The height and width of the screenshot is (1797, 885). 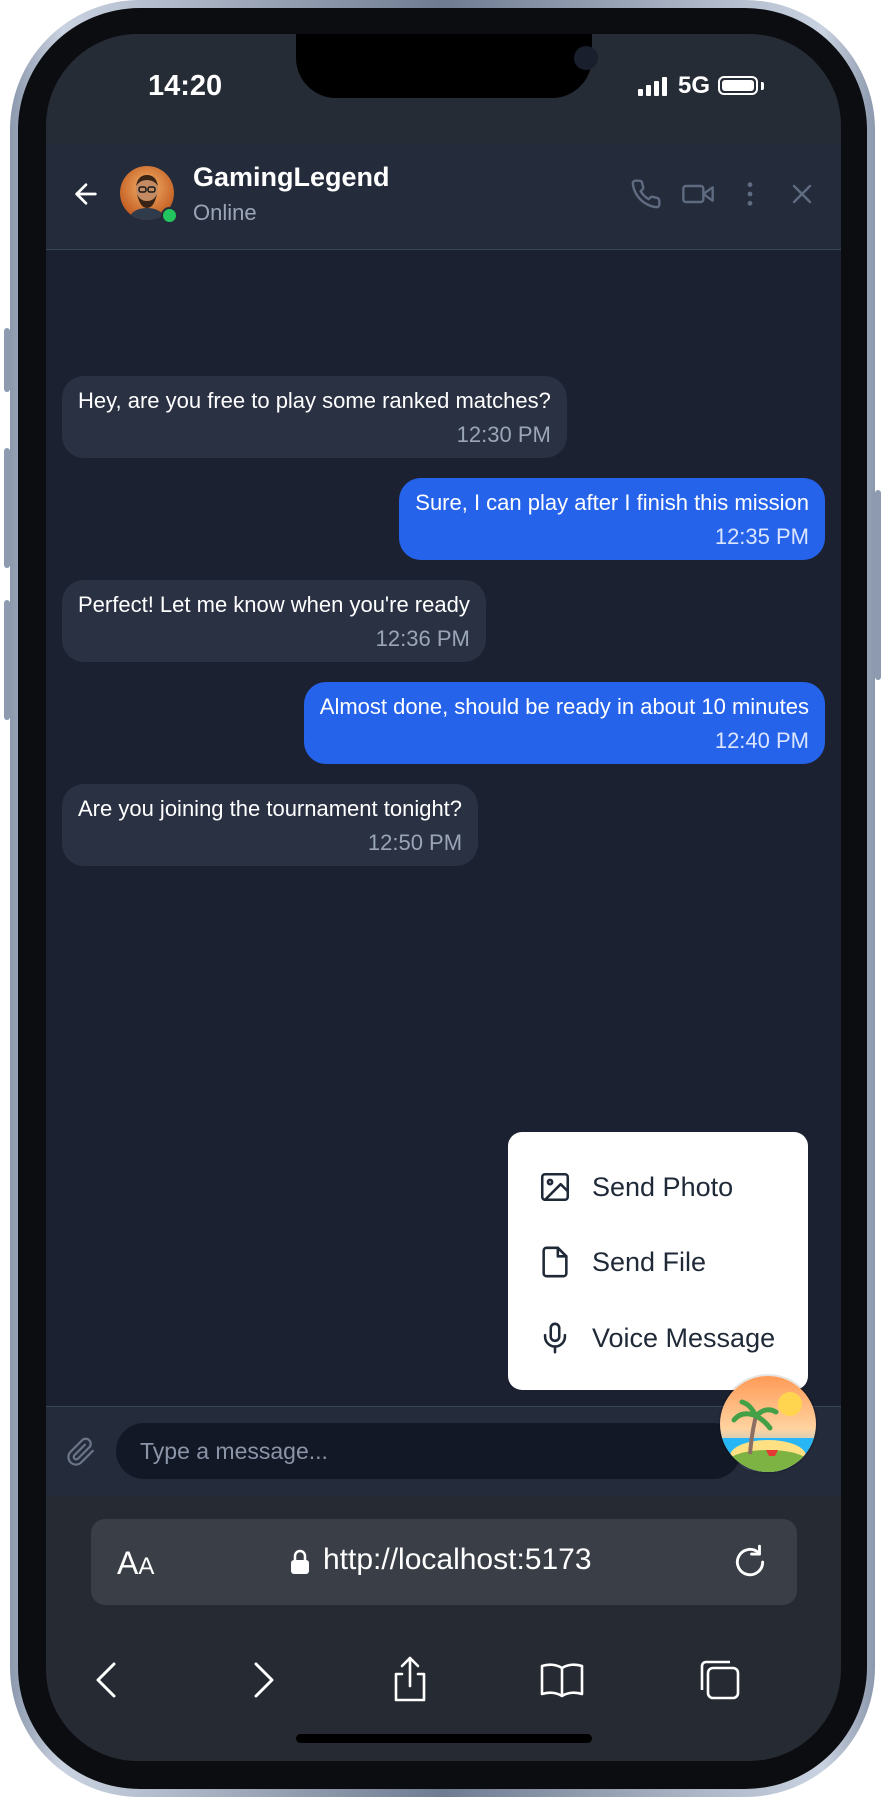 What do you see at coordinates (738, 85) in the screenshot?
I see `battery-icon` at bounding box center [738, 85].